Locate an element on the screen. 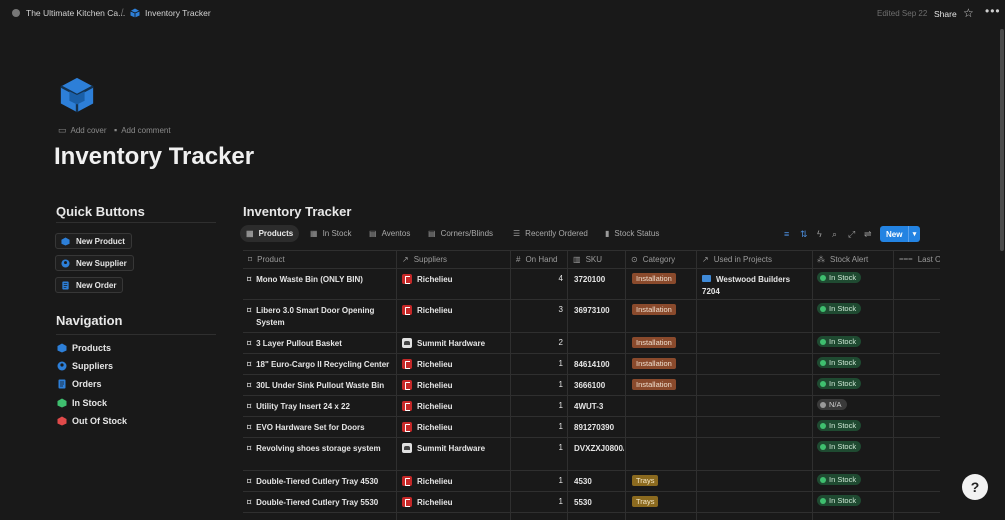 Image resolution: width=1005 pixels, height=520 pixels. cell-product: ⌑ 18" Euro-Cargo II Recycling Center is located at coordinates (319, 365).